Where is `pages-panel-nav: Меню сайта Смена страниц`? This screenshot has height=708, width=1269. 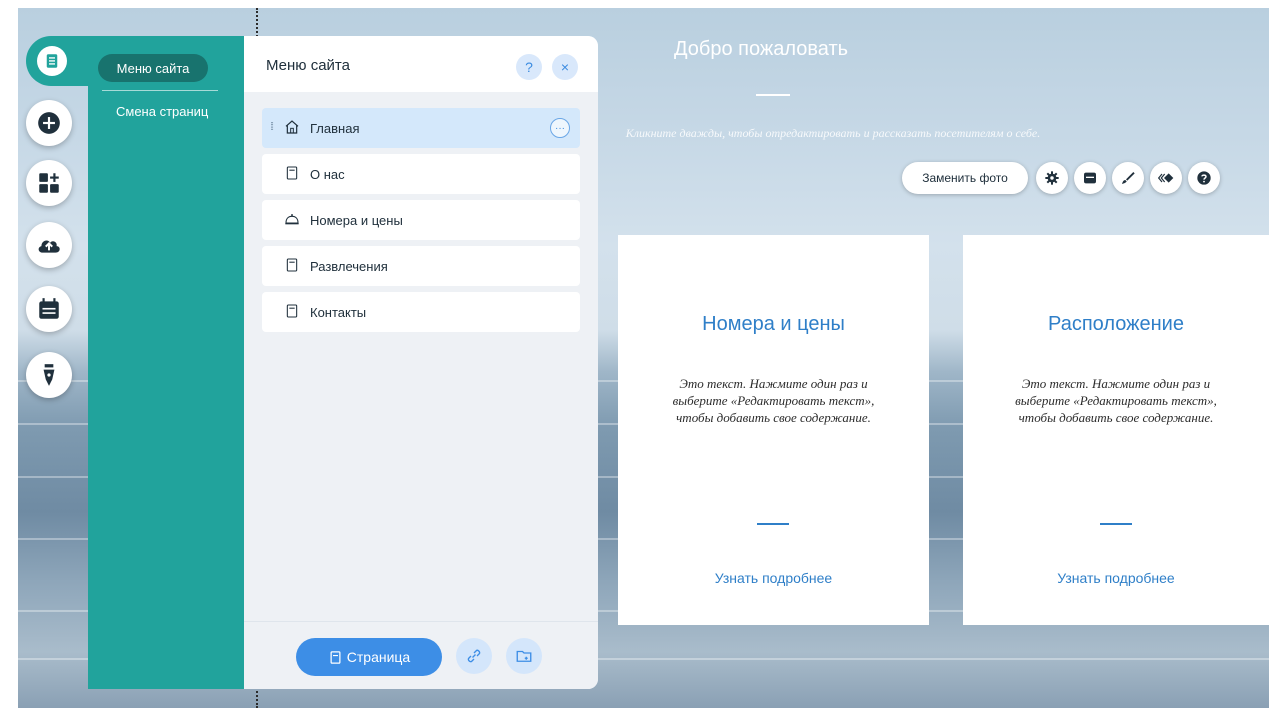
pages-panel-nav: Меню сайта Смена страниц is located at coordinates (166, 362).